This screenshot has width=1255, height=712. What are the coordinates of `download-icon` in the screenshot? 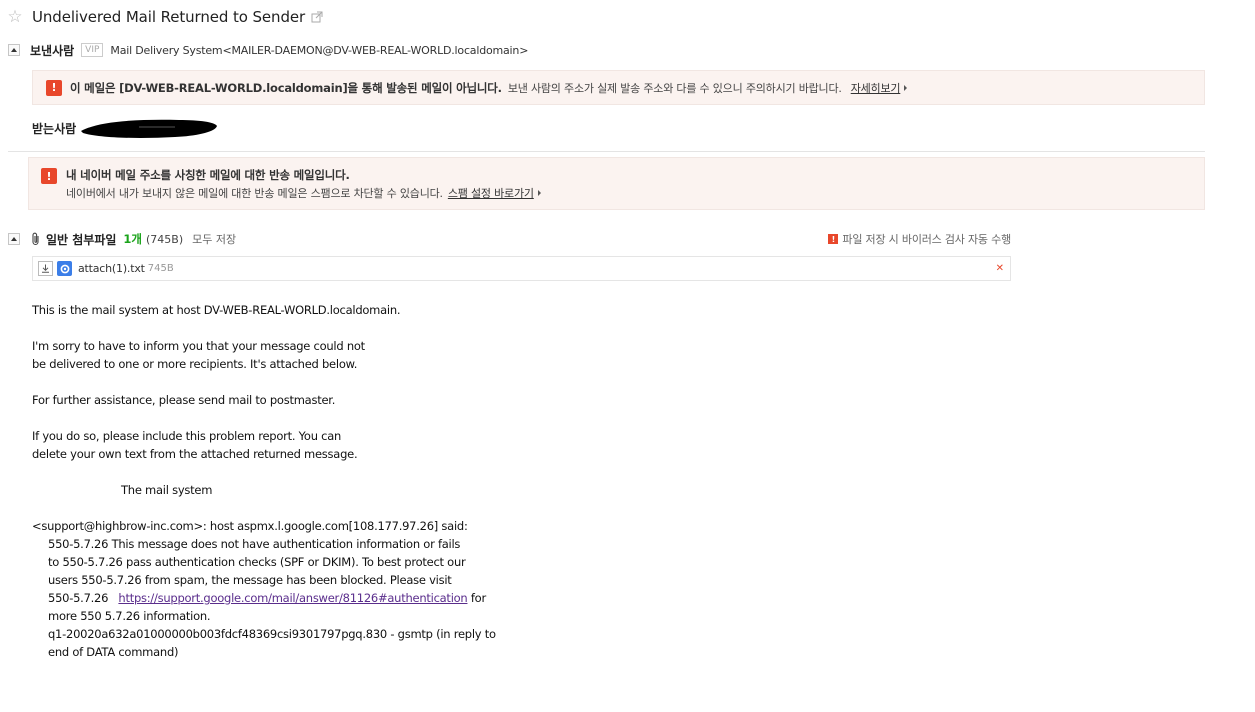 It's located at (45, 268).